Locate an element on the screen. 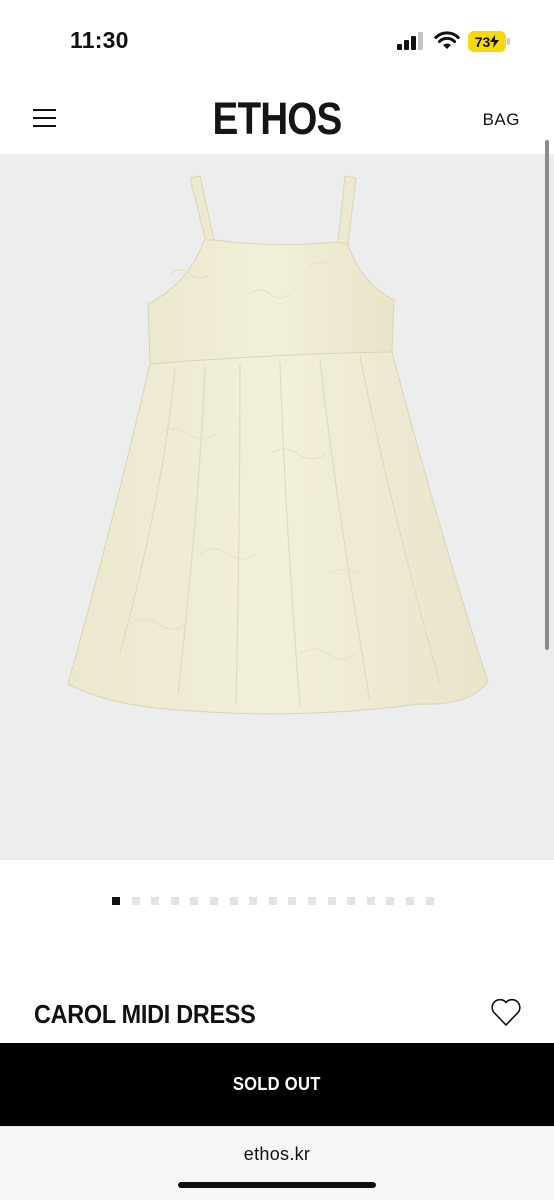 This screenshot has width=554, height=1200. url-text: ethos.kr is located at coordinates (277, 1154).